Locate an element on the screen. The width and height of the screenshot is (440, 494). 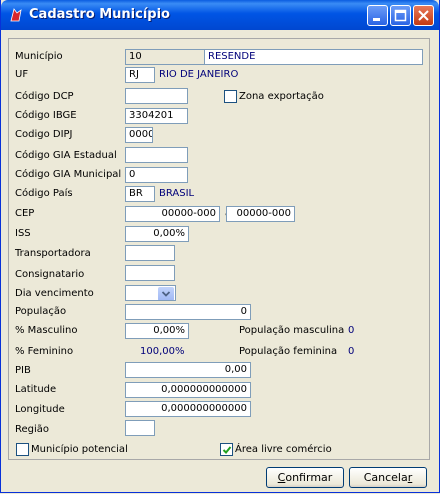
municipio-potencial-label: Município potencial is located at coordinates (79, 449).